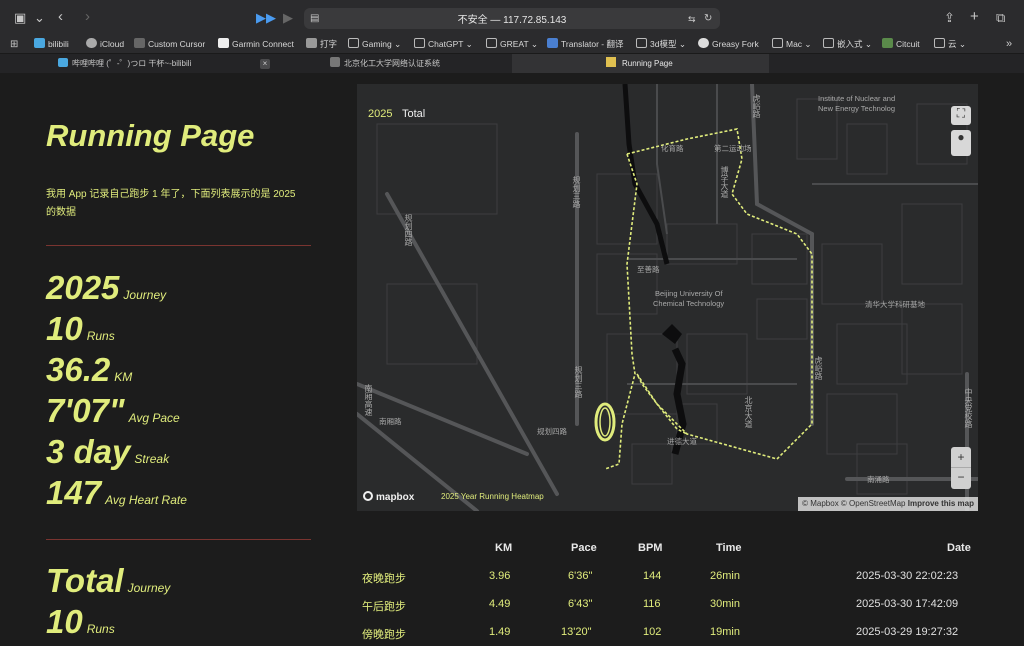  What do you see at coordinates (961, 143) in the screenshot?
I see `lightbulb-icon: ●` at bounding box center [961, 143].